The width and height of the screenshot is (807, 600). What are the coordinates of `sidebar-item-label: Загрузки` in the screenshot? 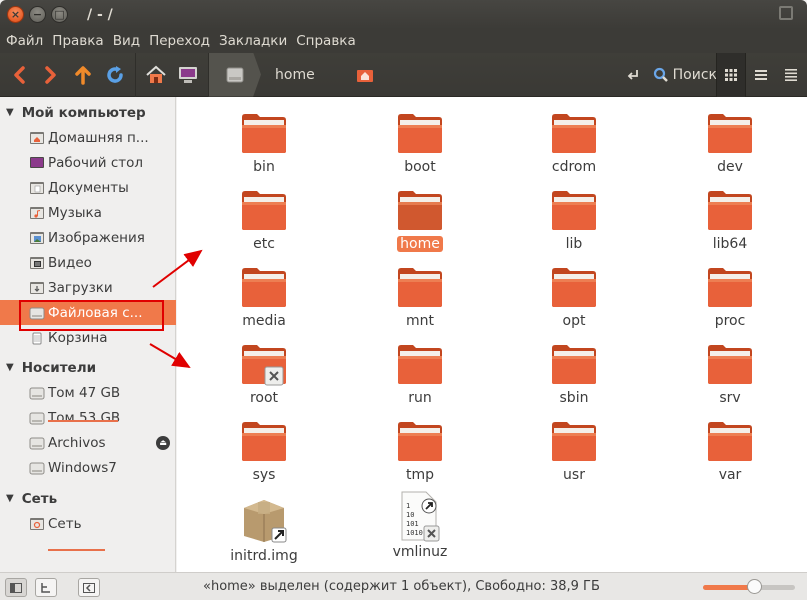 It's located at (80, 287).